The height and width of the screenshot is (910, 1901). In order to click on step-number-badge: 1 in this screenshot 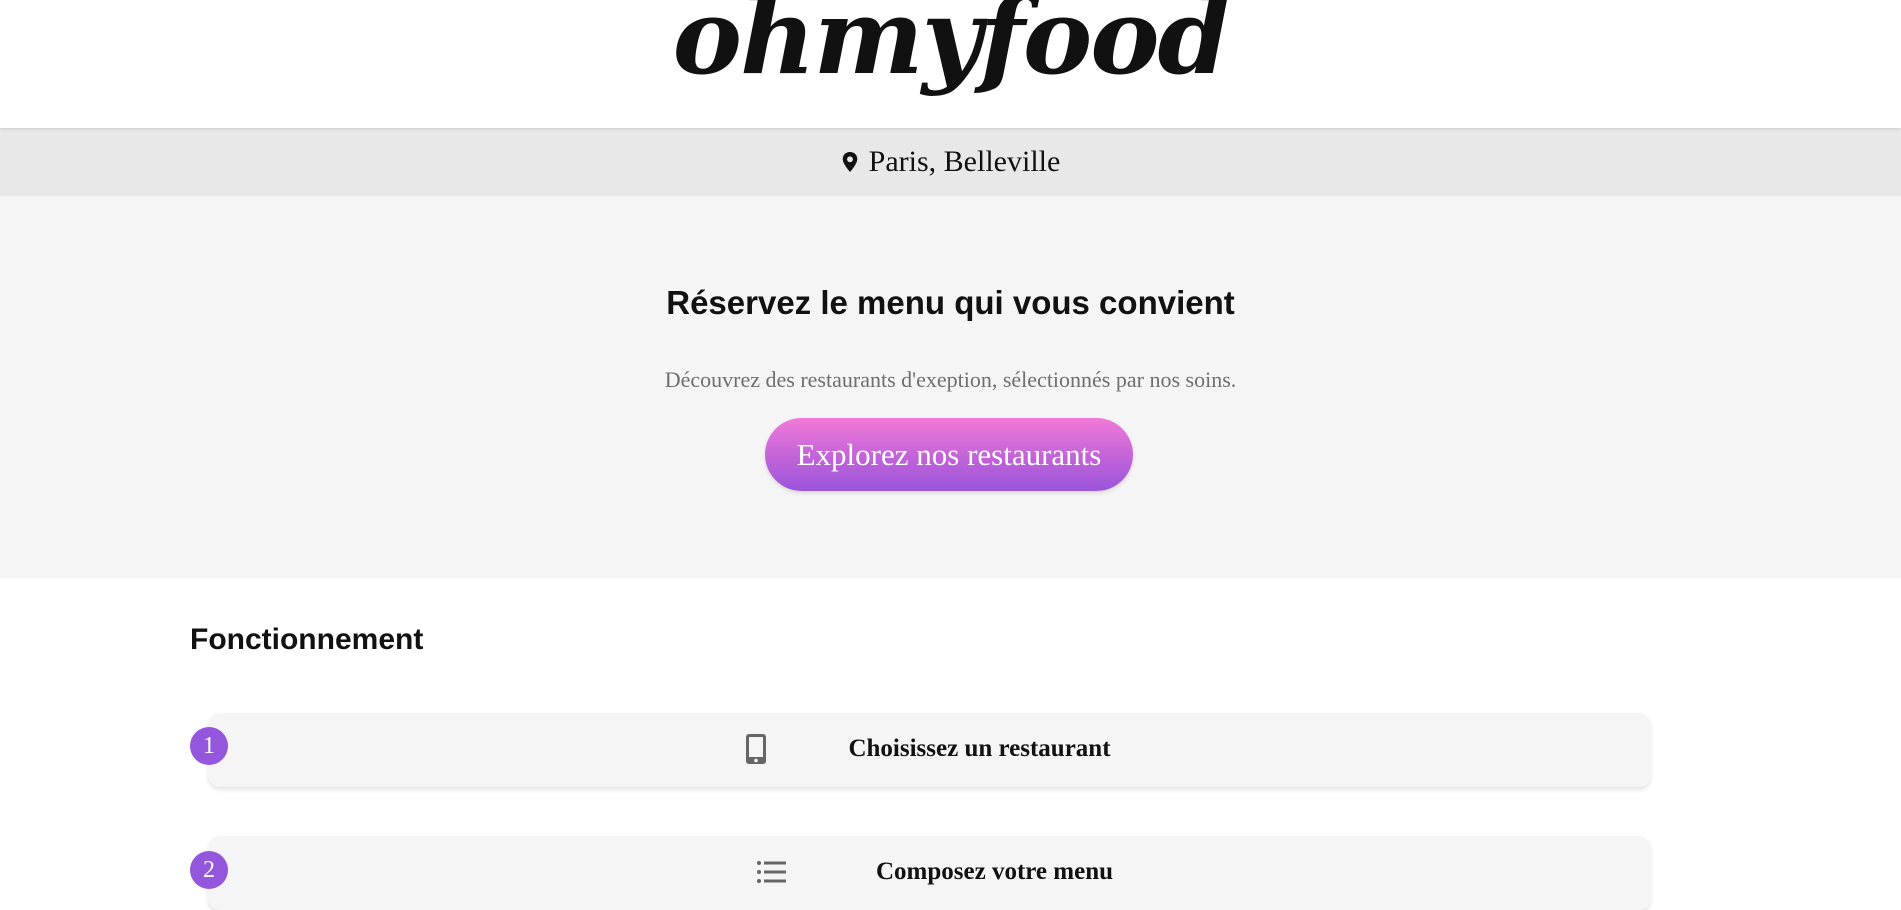, I will do `click(209, 746)`.